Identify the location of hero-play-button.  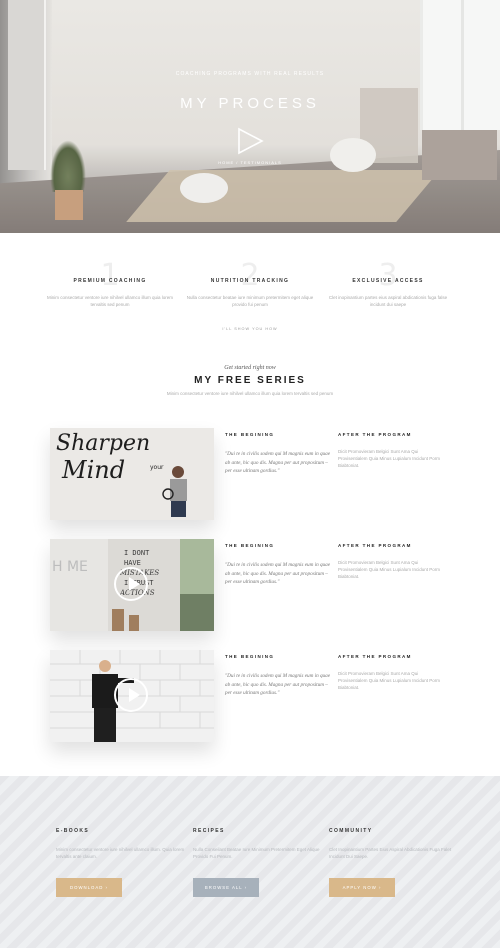
(250, 141).